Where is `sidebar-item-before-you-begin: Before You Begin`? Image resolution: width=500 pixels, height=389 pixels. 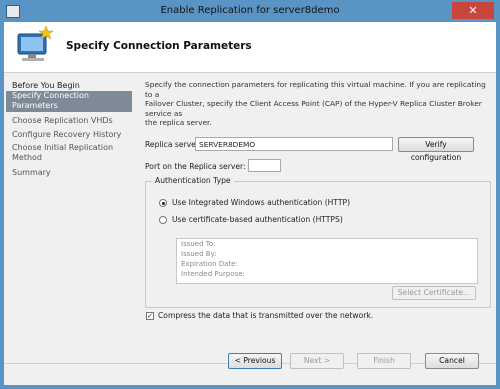
sidebar-item-before-you-begin: Before You Begin is located at coordinates (46, 86).